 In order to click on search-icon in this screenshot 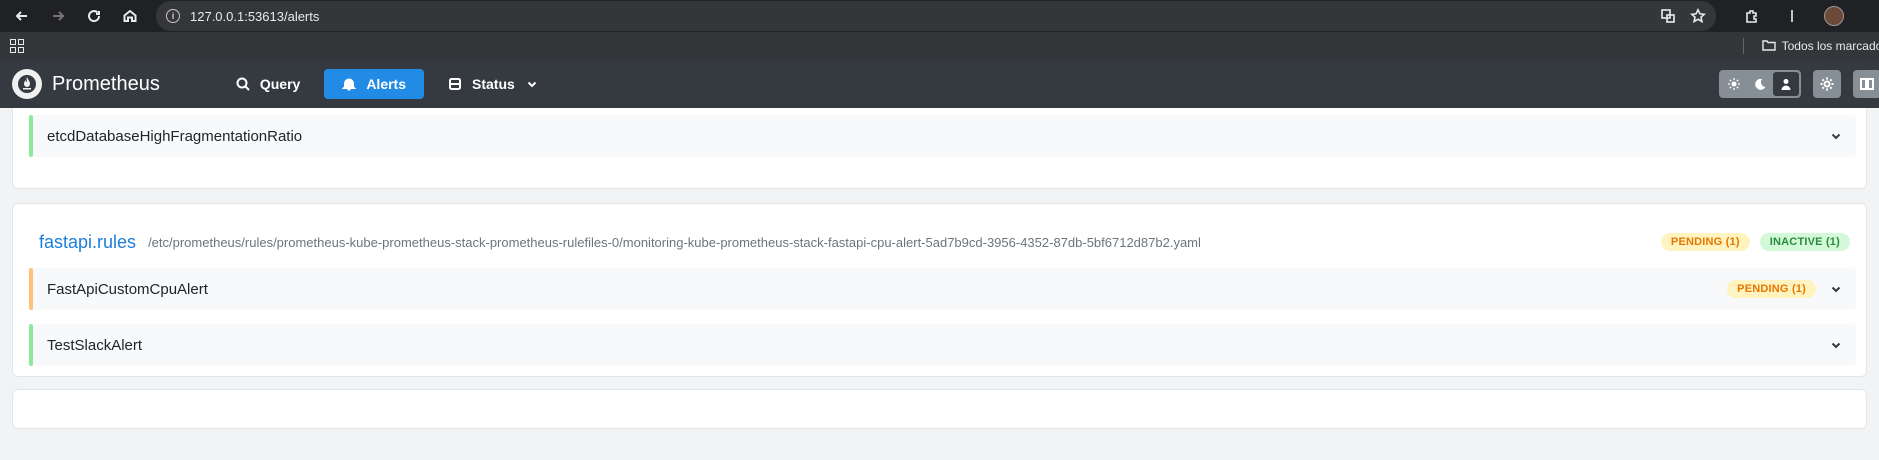, I will do `click(243, 84)`.